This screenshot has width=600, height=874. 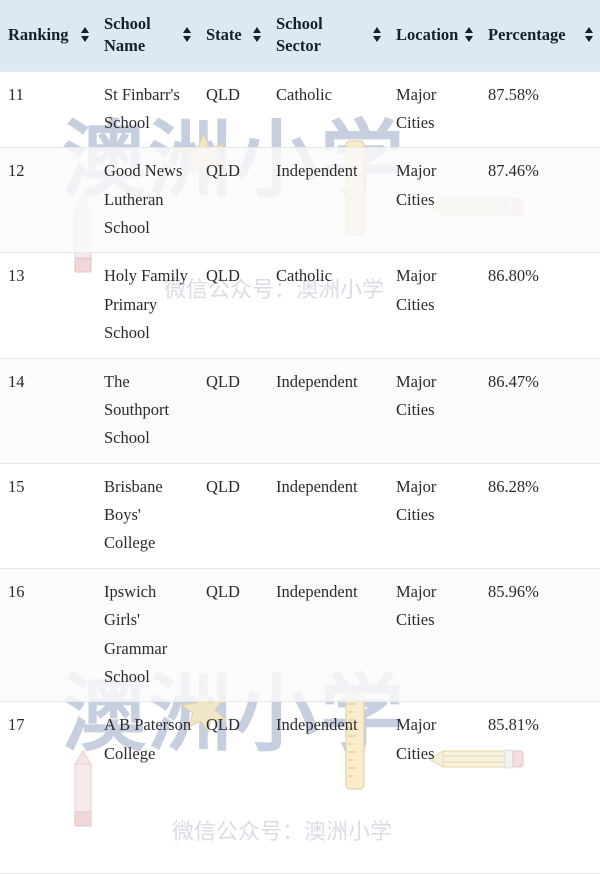 I want to click on cell-school-name: Ipswich Girls' Grammar School, so click(x=147, y=634).